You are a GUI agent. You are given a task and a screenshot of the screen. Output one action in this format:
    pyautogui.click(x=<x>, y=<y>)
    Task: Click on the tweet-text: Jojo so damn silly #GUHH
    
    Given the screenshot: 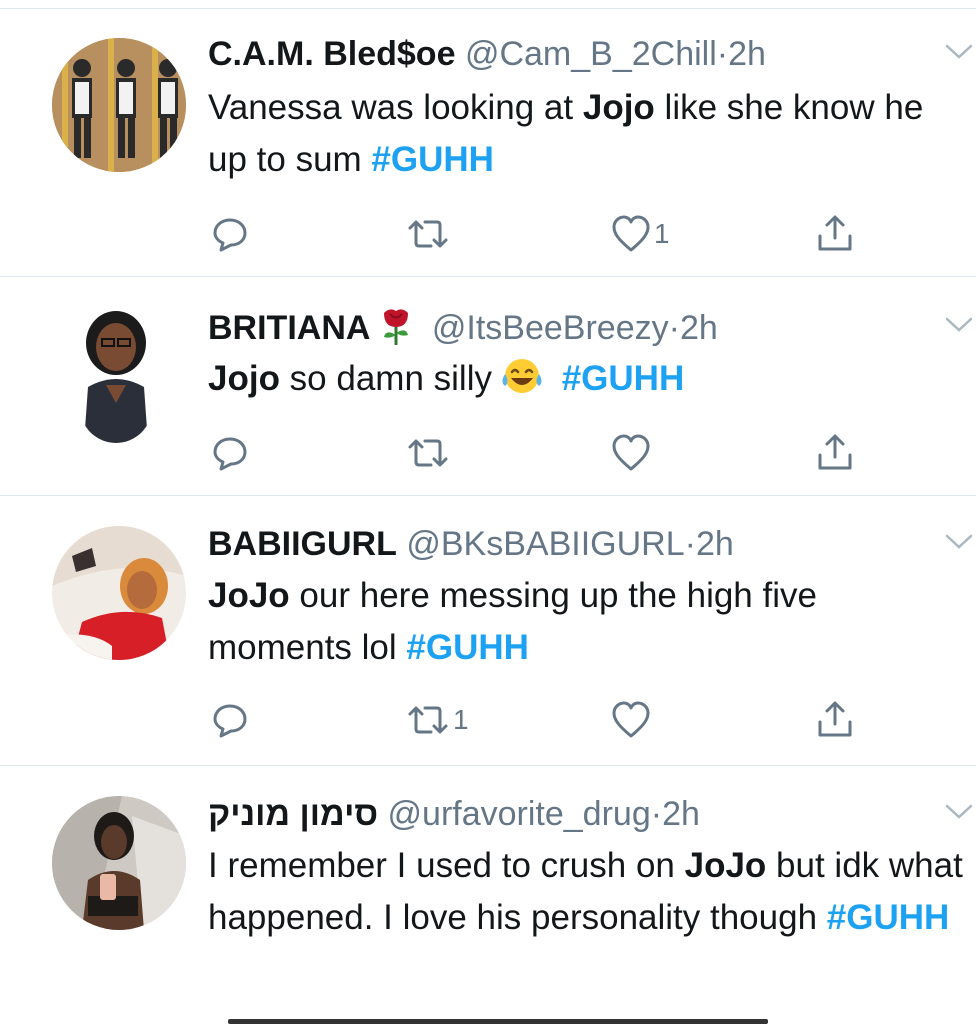 What is the action you would take?
    pyautogui.click(x=587, y=382)
    